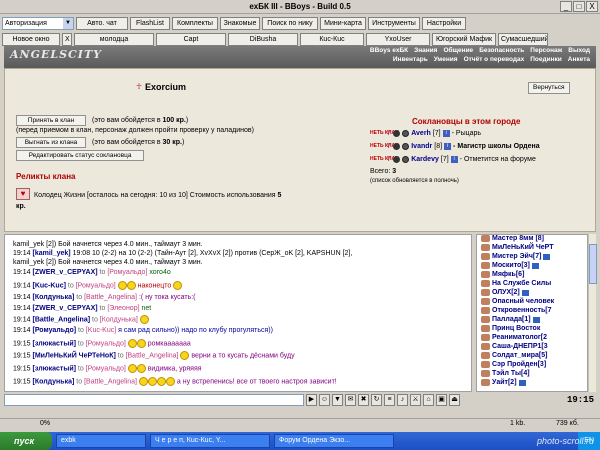 This screenshot has width=600, height=450. I want to click on chat-input, so click(154, 400).